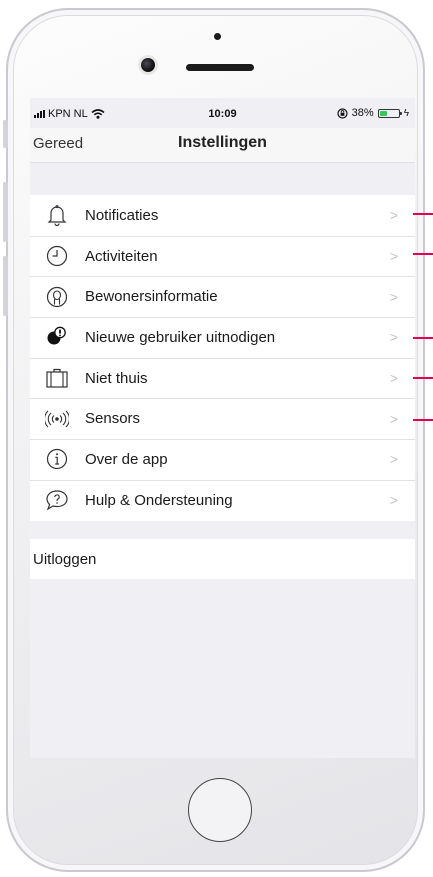 The image size is (433, 877). Describe the element at coordinates (57, 256) in the screenshot. I see `clock-icon` at that location.